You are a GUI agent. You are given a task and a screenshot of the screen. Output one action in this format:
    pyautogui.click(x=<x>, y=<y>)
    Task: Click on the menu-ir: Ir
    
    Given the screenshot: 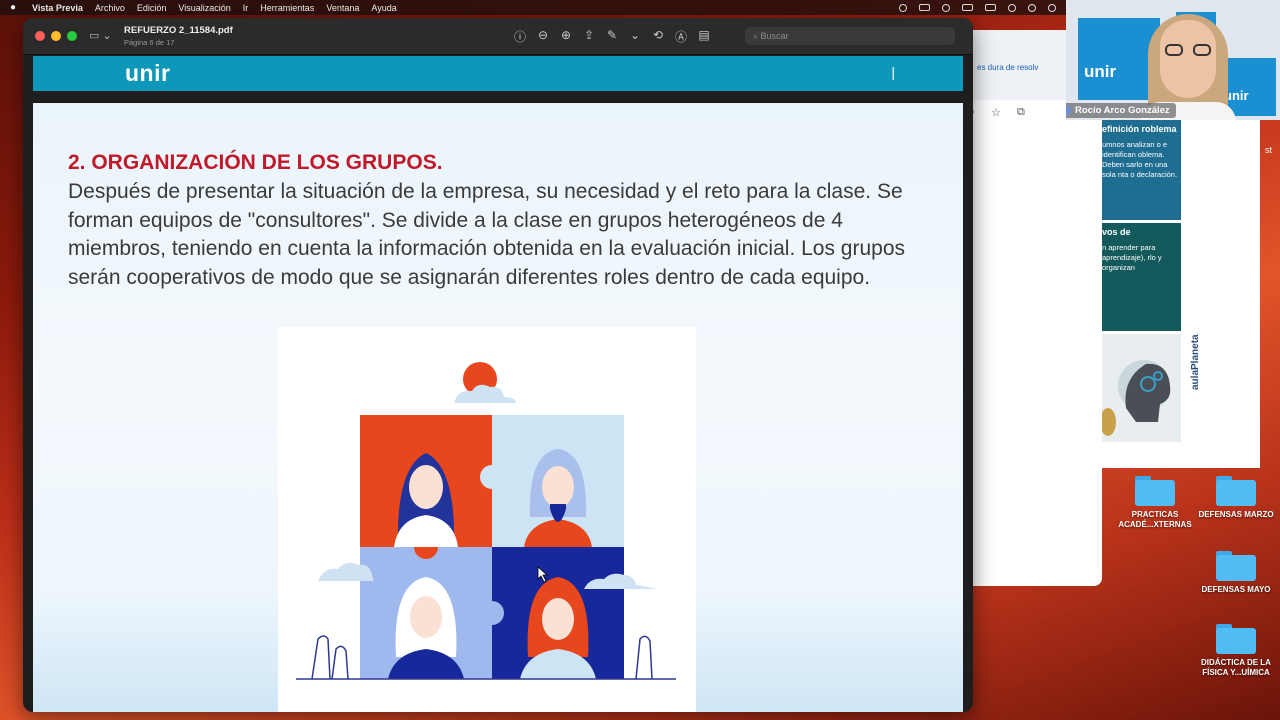 What is the action you would take?
    pyautogui.click(x=246, y=8)
    